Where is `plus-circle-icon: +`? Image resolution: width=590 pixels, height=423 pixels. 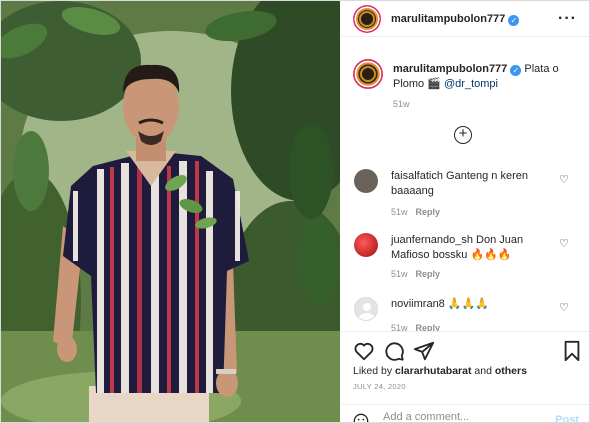 plus-circle-icon: + is located at coordinates (463, 135).